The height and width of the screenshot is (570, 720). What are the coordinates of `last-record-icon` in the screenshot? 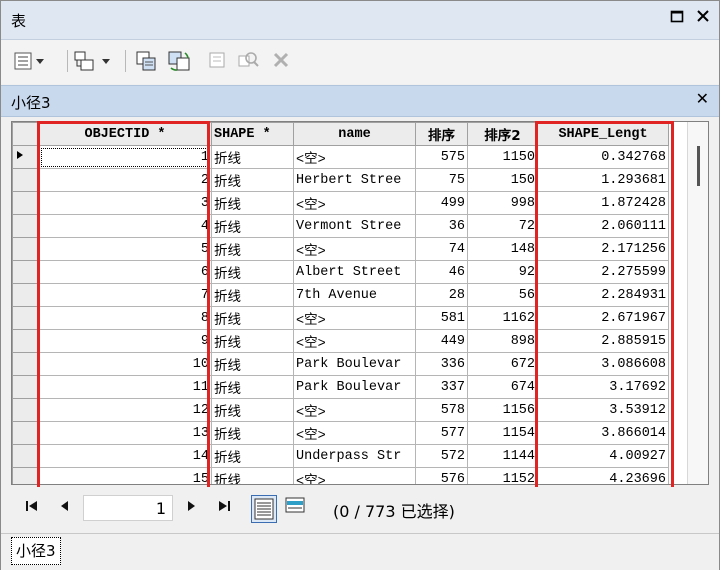 It's located at (224, 508).